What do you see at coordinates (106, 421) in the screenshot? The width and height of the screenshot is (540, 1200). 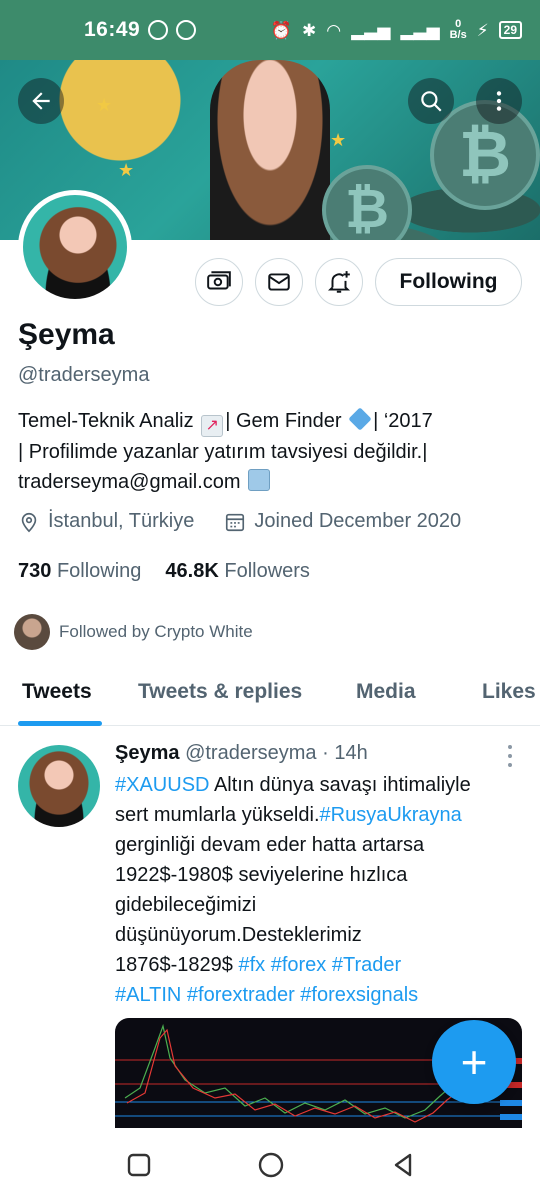 I see `bio-text: Temel-Teknik Analiz` at bounding box center [106, 421].